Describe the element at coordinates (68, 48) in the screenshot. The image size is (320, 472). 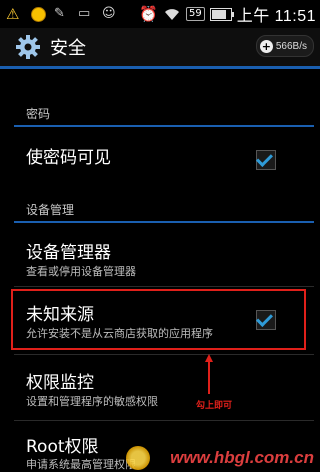
I see `page-title: 安全` at that location.